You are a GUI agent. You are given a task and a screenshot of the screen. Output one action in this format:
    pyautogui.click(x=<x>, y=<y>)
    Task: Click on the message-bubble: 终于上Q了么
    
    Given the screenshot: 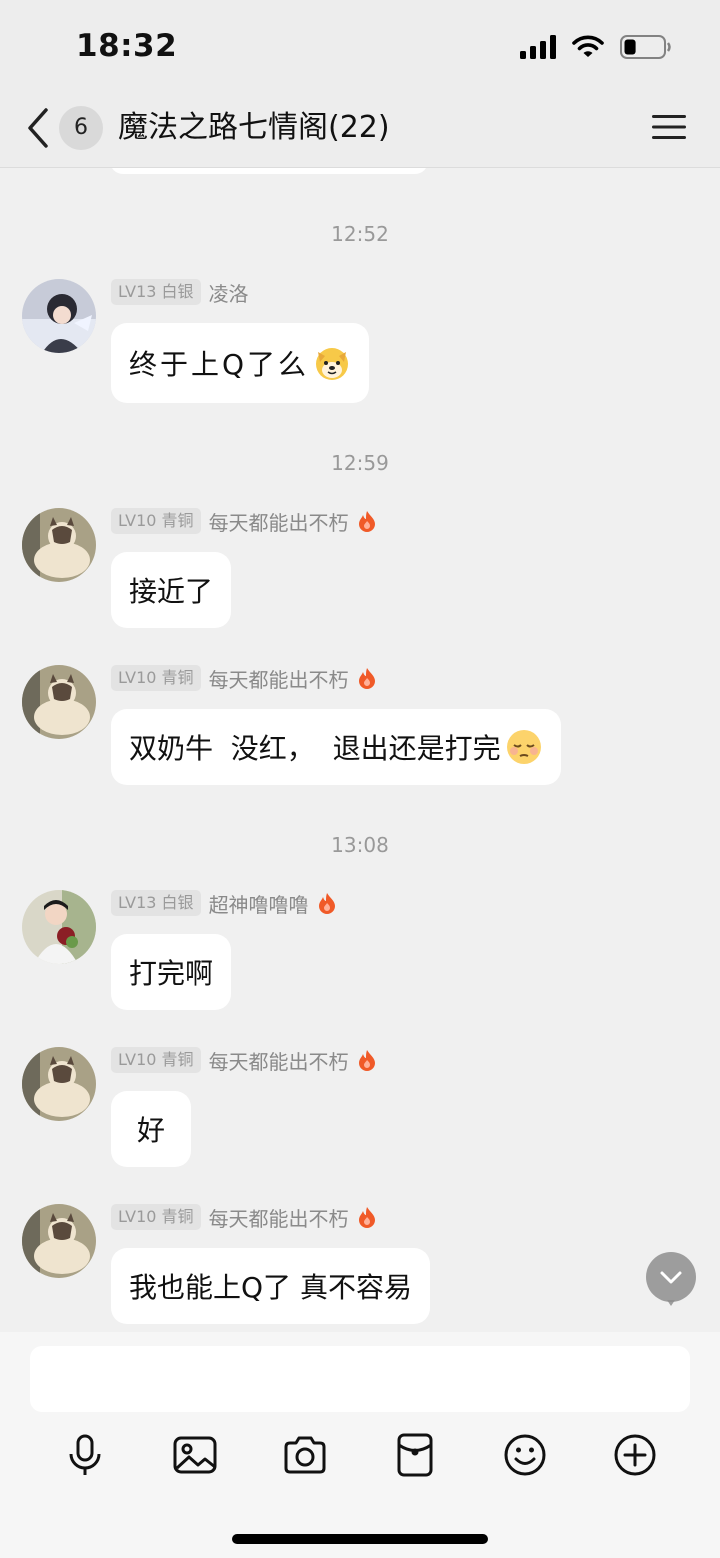 What is the action you would take?
    pyautogui.click(x=240, y=363)
    